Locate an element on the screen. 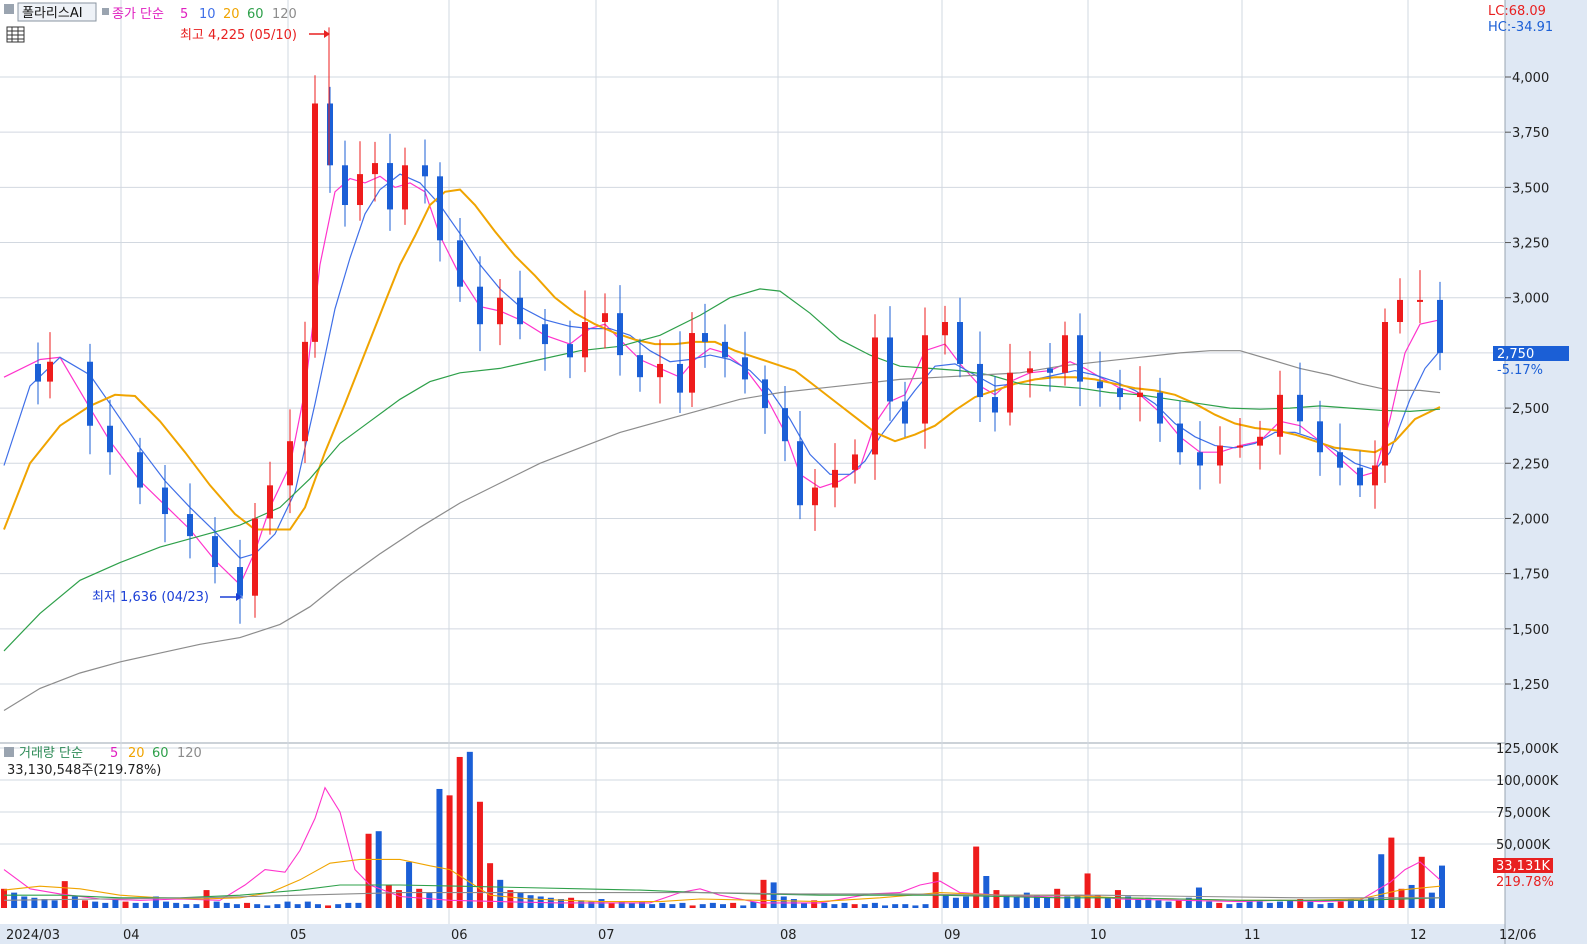 This screenshot has height=944, width=1587. hc-value: HC:-34.91 is located at coordinates (1520, 27).